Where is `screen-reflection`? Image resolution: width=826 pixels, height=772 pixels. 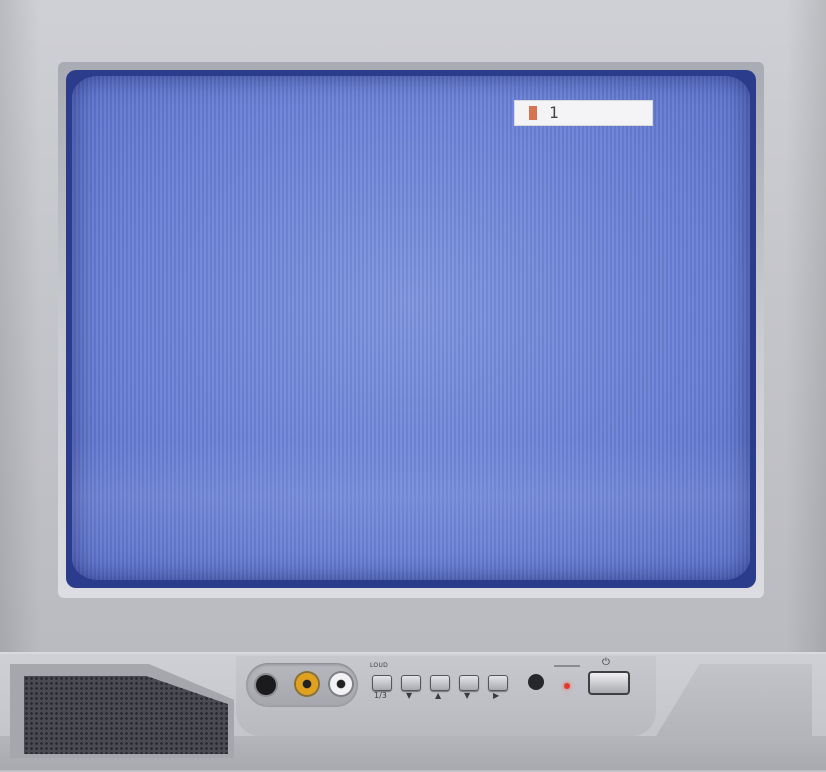 screen-reflection is located at coordinates (411, 510).